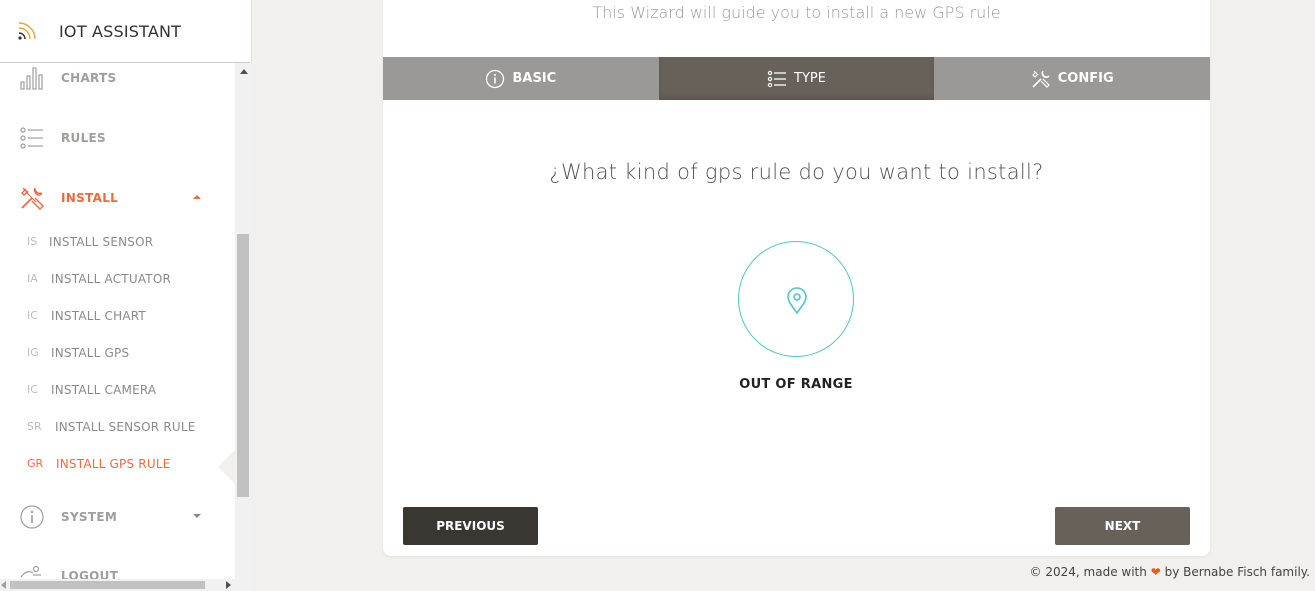  I want to click on tab-label: BASIC, so click(534, 78).